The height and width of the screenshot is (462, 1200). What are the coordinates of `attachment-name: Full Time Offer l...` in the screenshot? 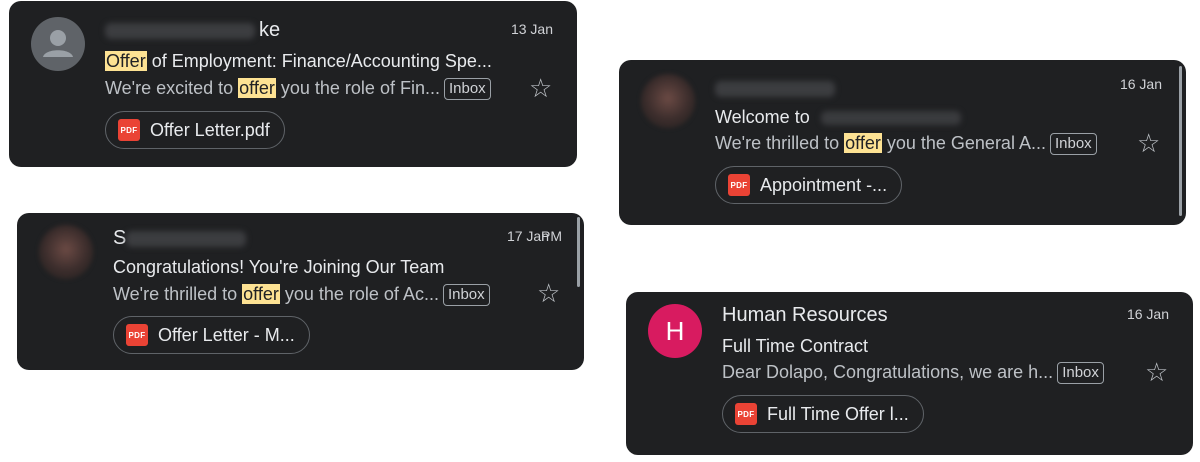 It's located at (838, 413).